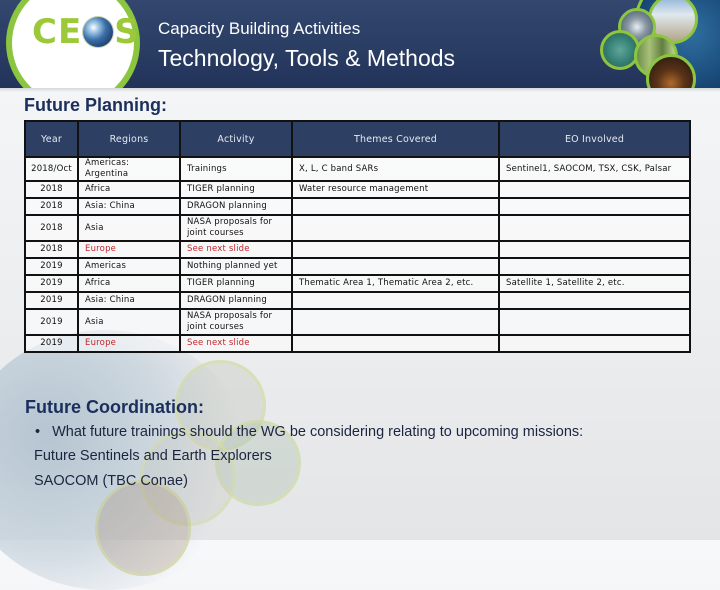 This screenshot has height=590, width=720. What do you see at coordinates (127, 32) in the screenshot?
I see `logo-text-right: S` at bounding box center [127, 32].